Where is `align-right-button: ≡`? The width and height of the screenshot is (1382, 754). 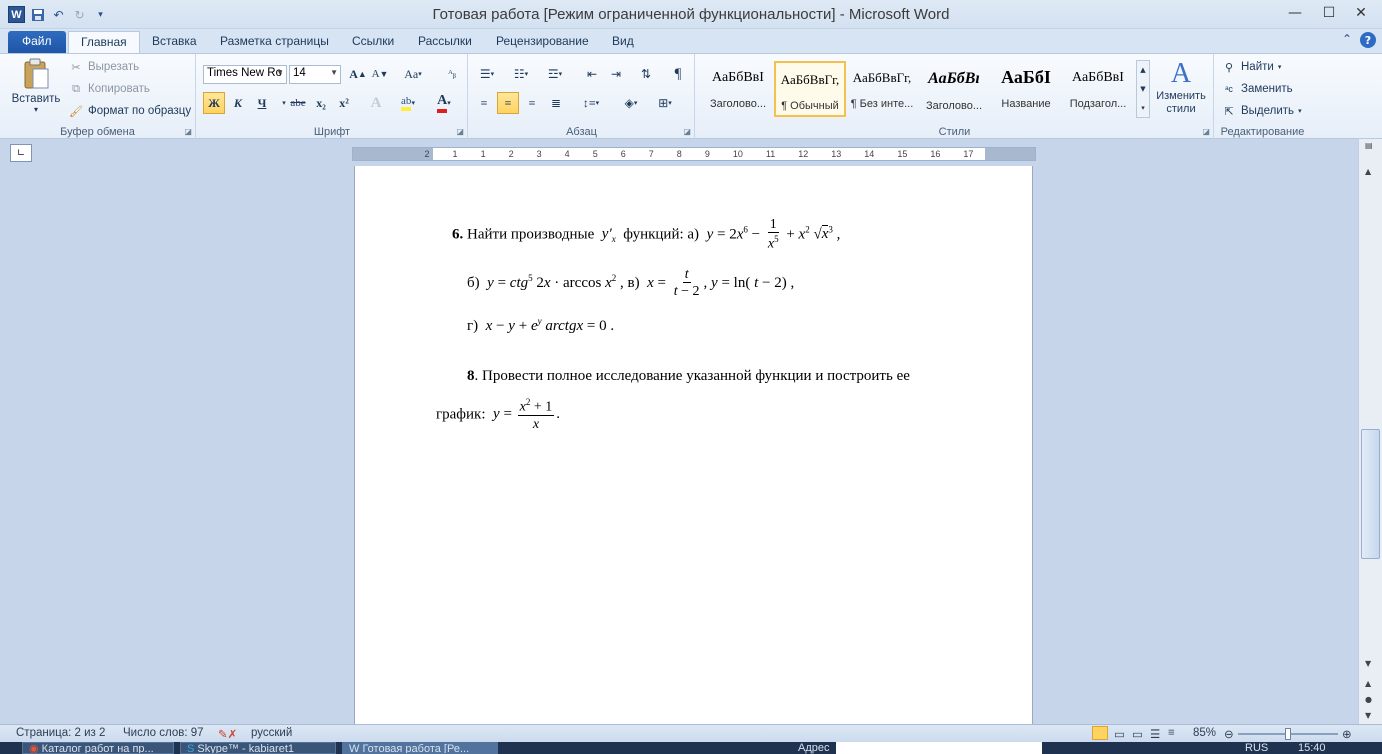
align-right-button: ≡ is located at coordinates (532, 103).